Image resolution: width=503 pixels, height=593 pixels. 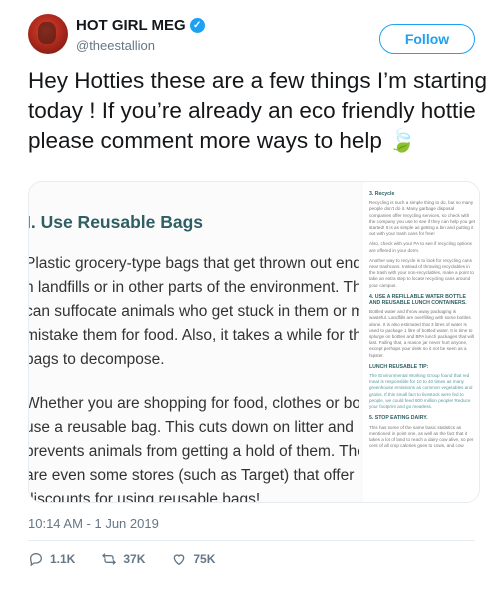 What do you see at coordinates (251, 540) in the screenshot?
I see `divider` at bounding box center [251, 540].